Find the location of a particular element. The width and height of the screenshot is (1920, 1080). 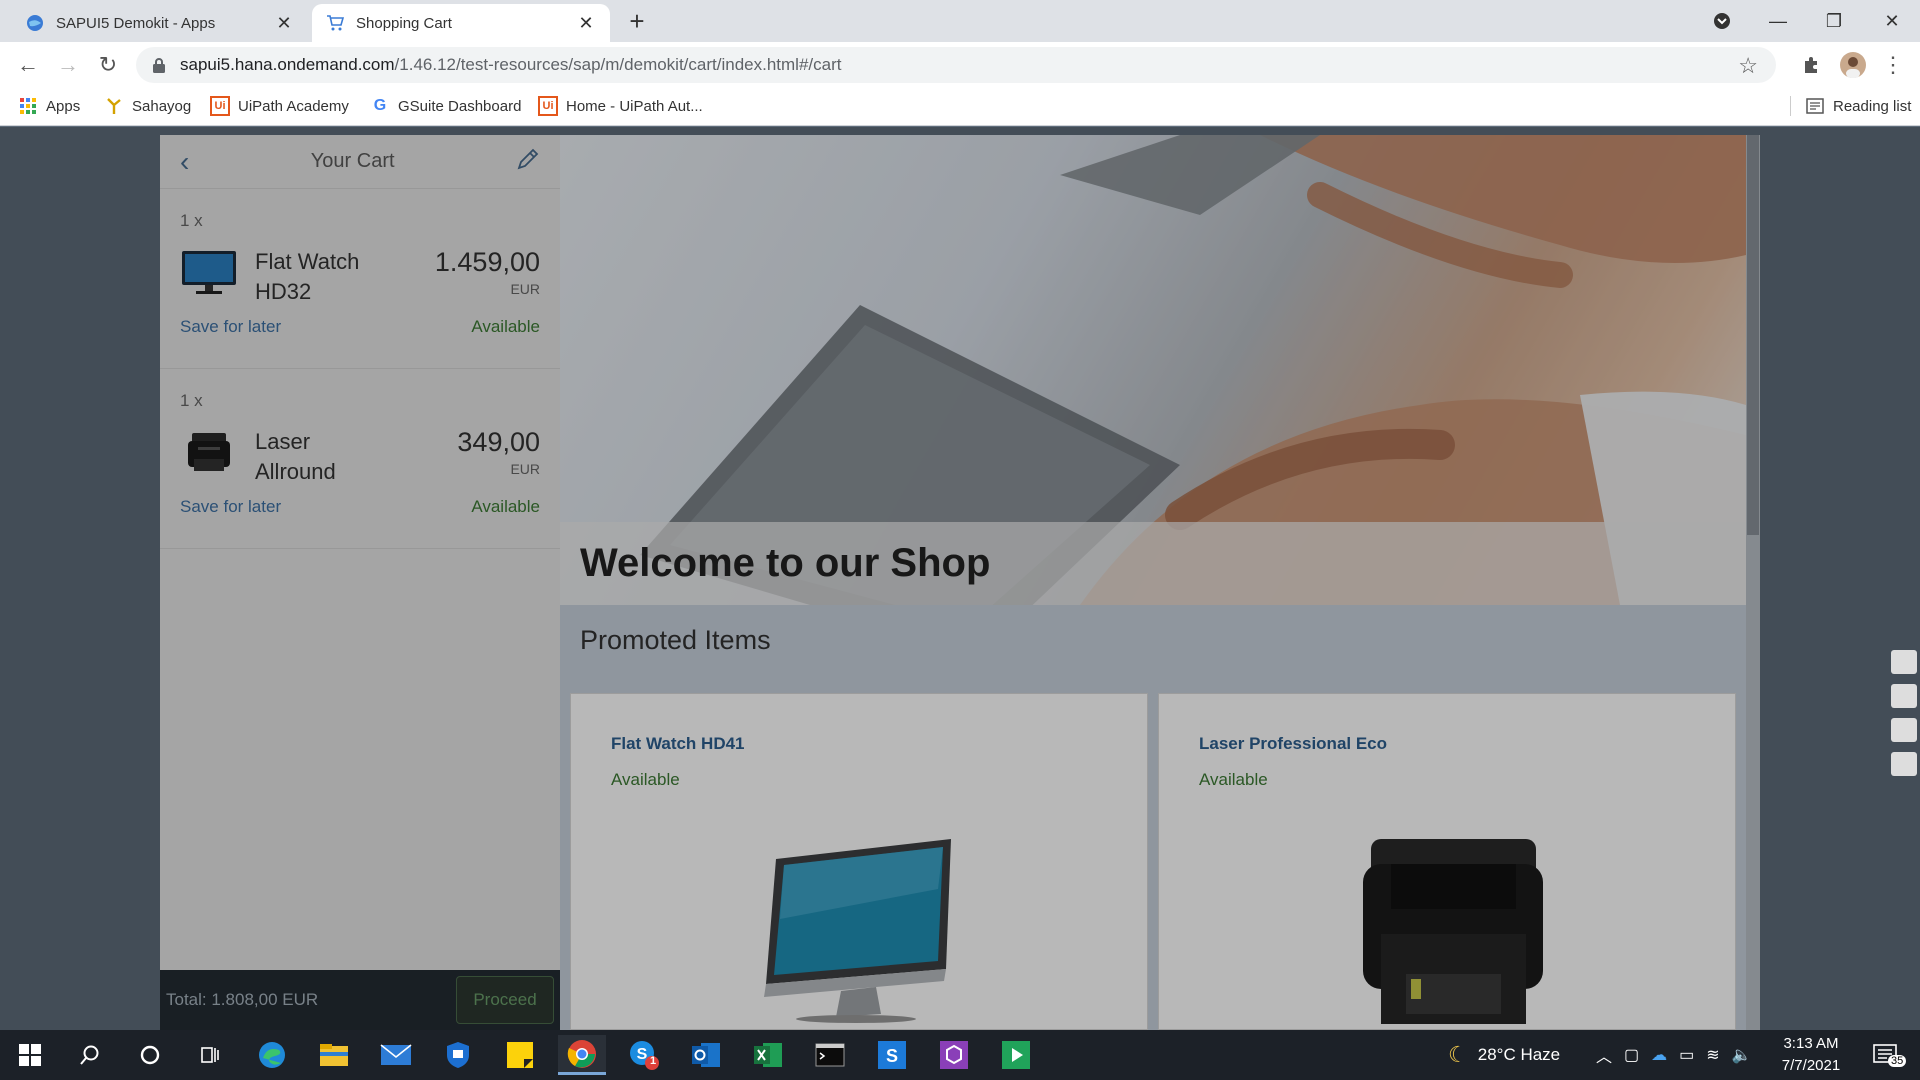

back-arrow-icon: ← is located at coordinates (28, 65).